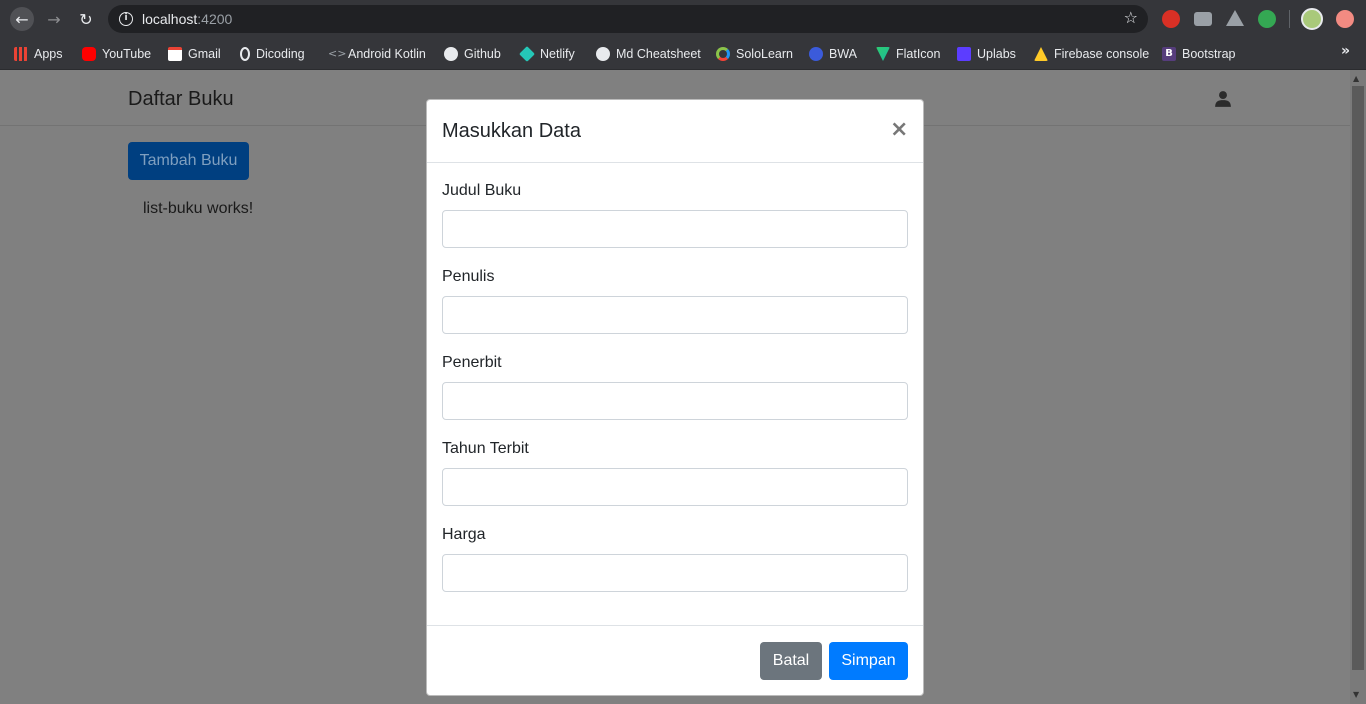 This screenshot has width=1366, height=704. What do you see at coordinates (908, 54) in the screenshot?
I see `bookmark-flaticon: FlatIcon` at bounding box center [908, 54].